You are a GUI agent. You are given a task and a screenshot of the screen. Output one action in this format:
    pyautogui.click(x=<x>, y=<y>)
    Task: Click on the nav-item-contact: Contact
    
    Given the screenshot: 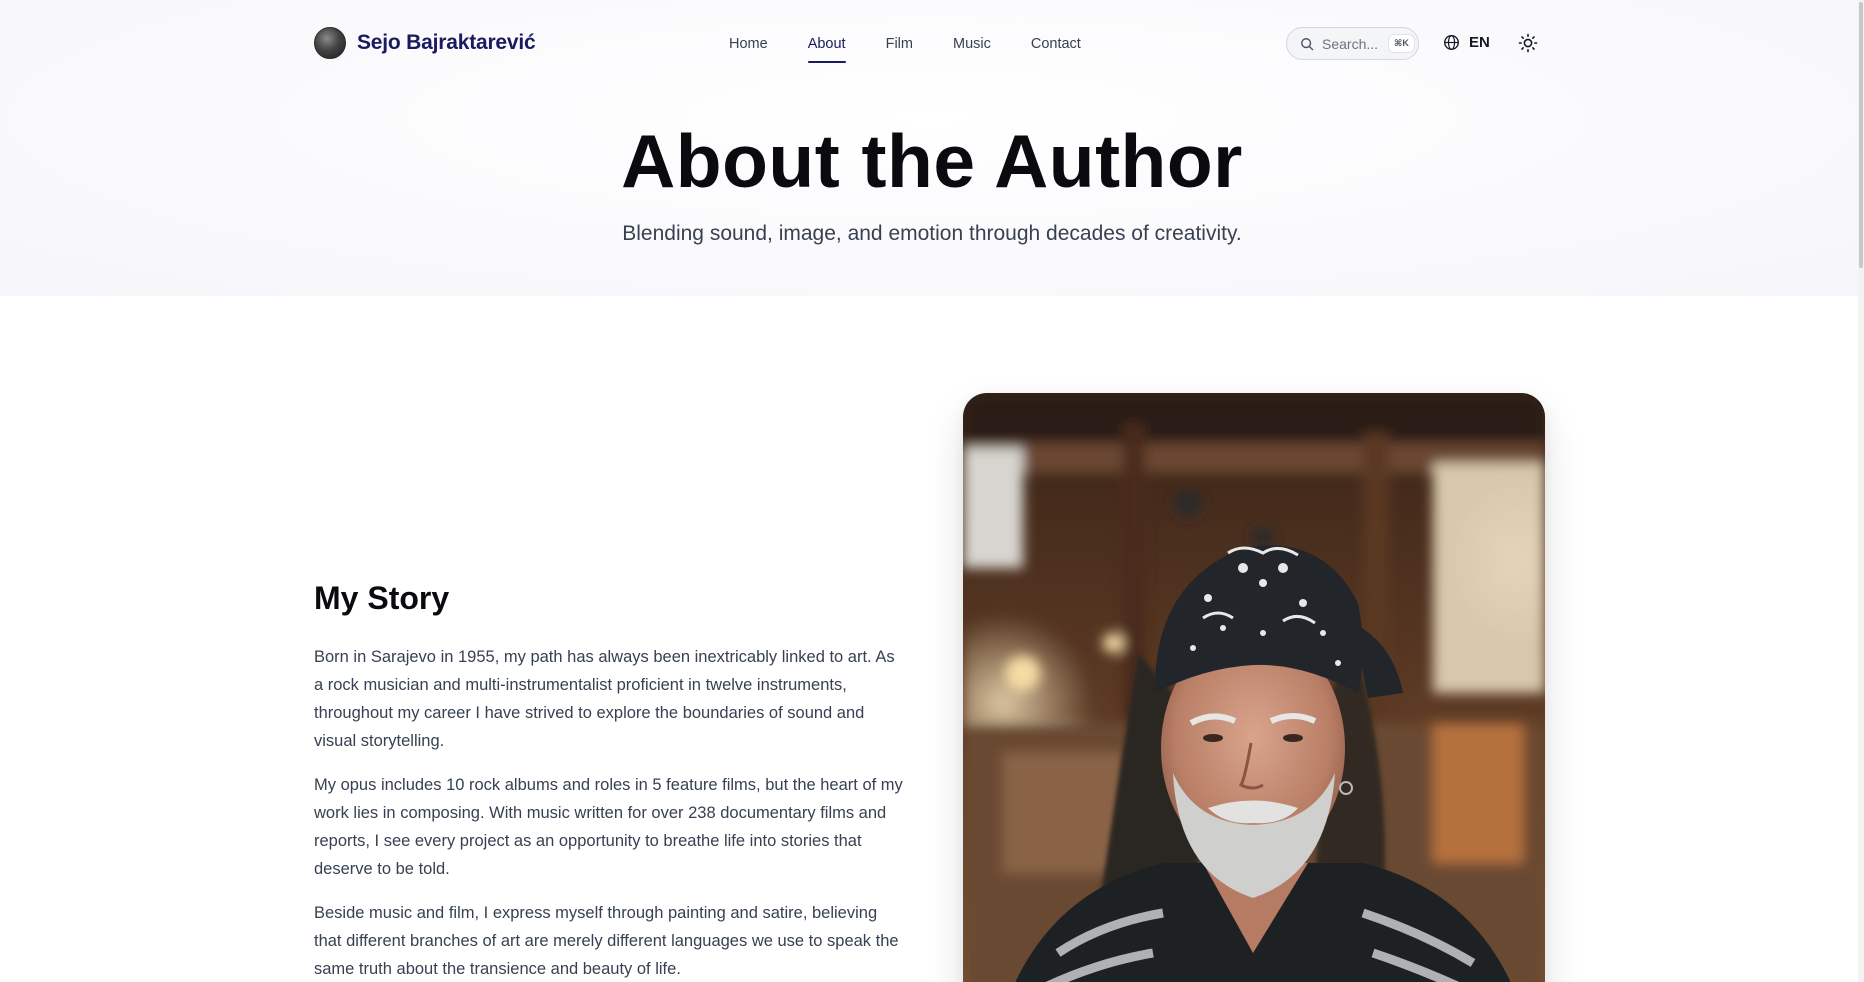 What is the action you would take?
    pyautogui.click(x=1056, y=51)
    